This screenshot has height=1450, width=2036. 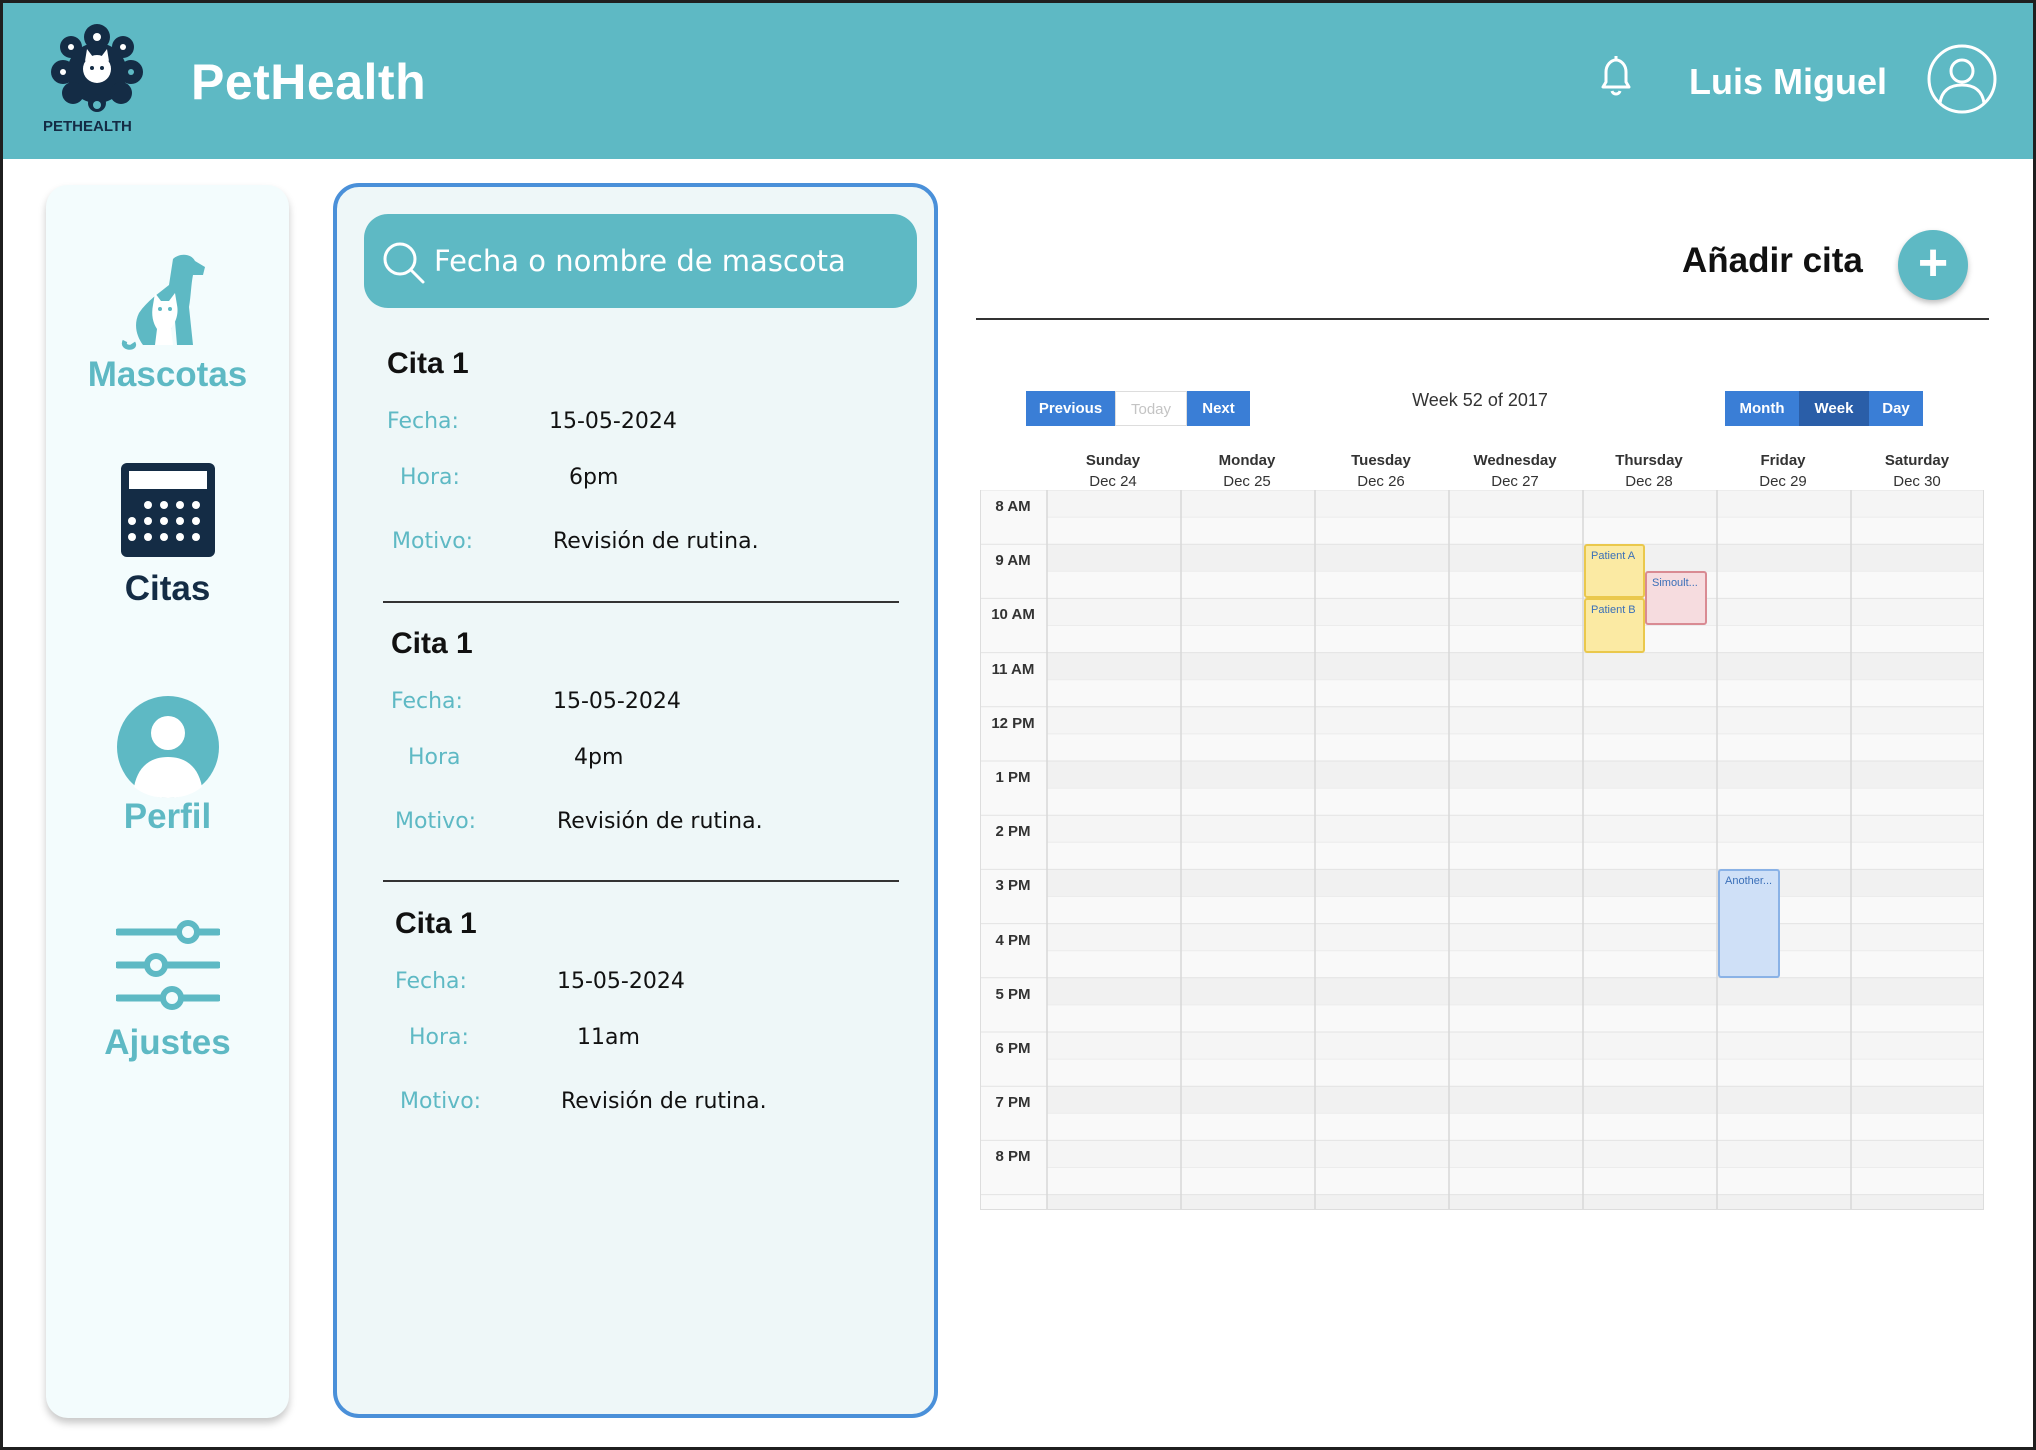 I want to click on search-bar, so click(x=640, y=261).